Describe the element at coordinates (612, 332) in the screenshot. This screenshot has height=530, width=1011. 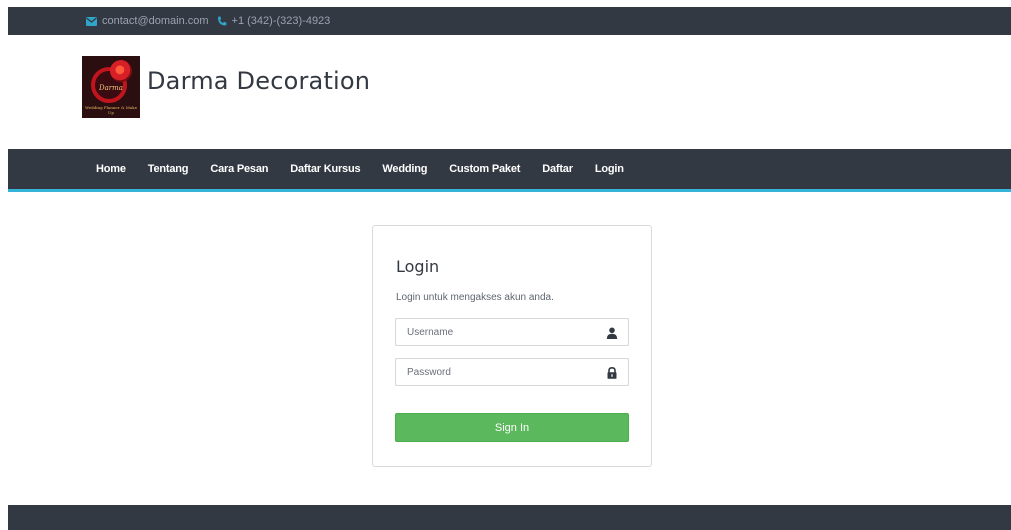
I see `user-icon` at that location.